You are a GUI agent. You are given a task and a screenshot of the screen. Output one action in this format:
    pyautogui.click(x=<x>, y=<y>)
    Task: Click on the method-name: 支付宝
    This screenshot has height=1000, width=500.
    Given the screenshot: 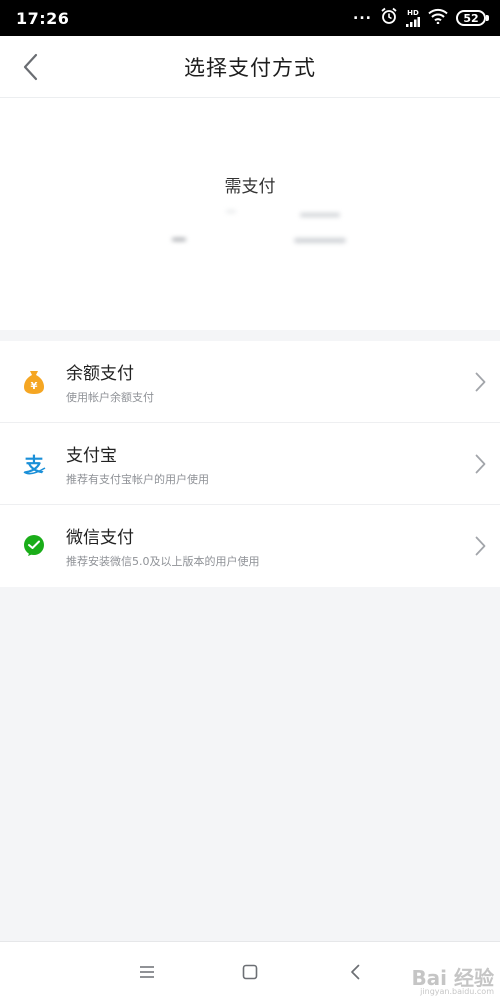 What is the action you would take?
    pyautogui.click(x=91, y=455)
    